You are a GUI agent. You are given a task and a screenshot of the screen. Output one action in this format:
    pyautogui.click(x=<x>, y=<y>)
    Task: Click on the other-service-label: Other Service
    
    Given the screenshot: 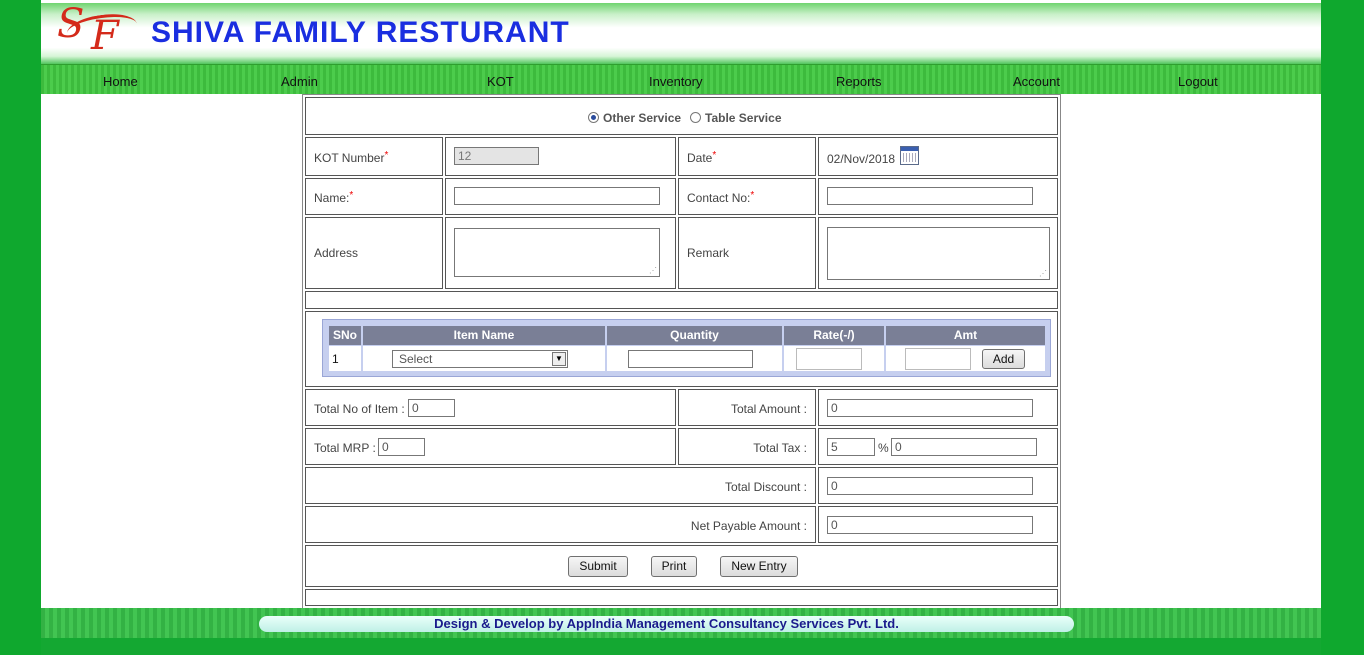 What is the action you would take?
    pyautogui.click(x=642, y=118)
    